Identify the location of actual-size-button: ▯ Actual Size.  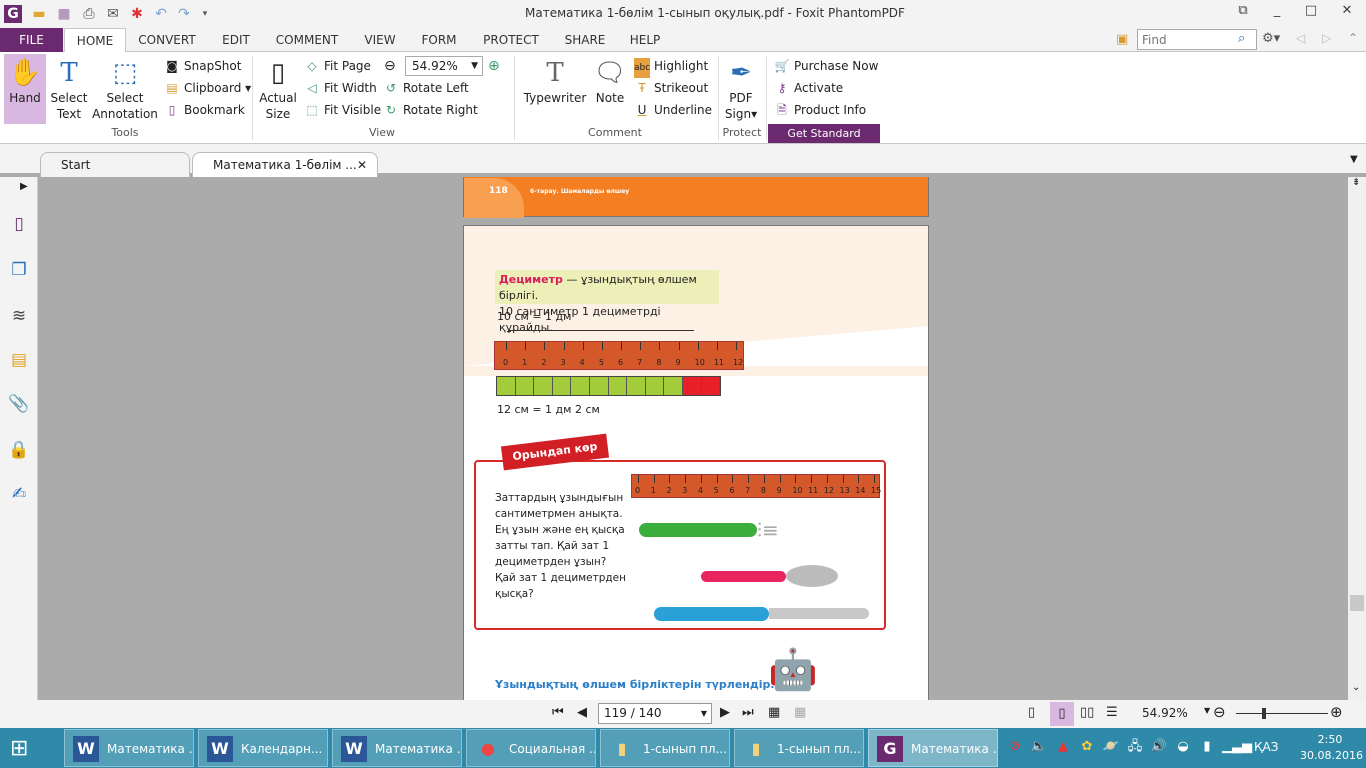
(278, 88).